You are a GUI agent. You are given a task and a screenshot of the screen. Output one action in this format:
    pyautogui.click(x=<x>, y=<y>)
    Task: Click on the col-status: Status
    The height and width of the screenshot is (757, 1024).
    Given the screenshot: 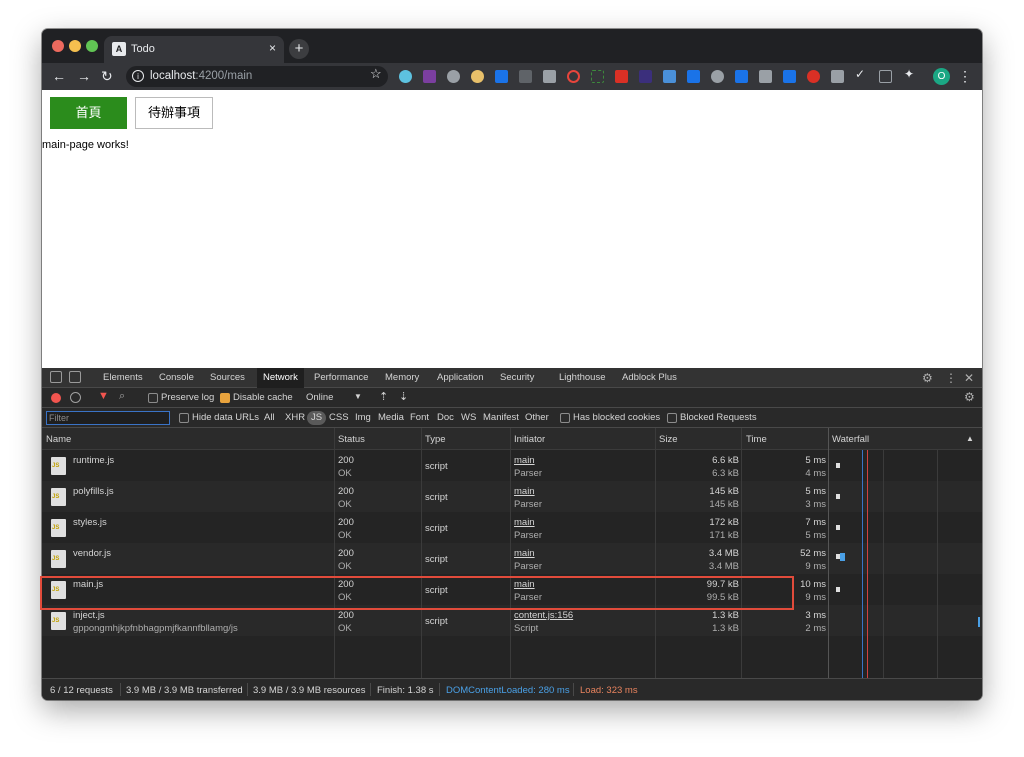 What is the action you would take?
    pyautogui.click(x=351, y=439)
    